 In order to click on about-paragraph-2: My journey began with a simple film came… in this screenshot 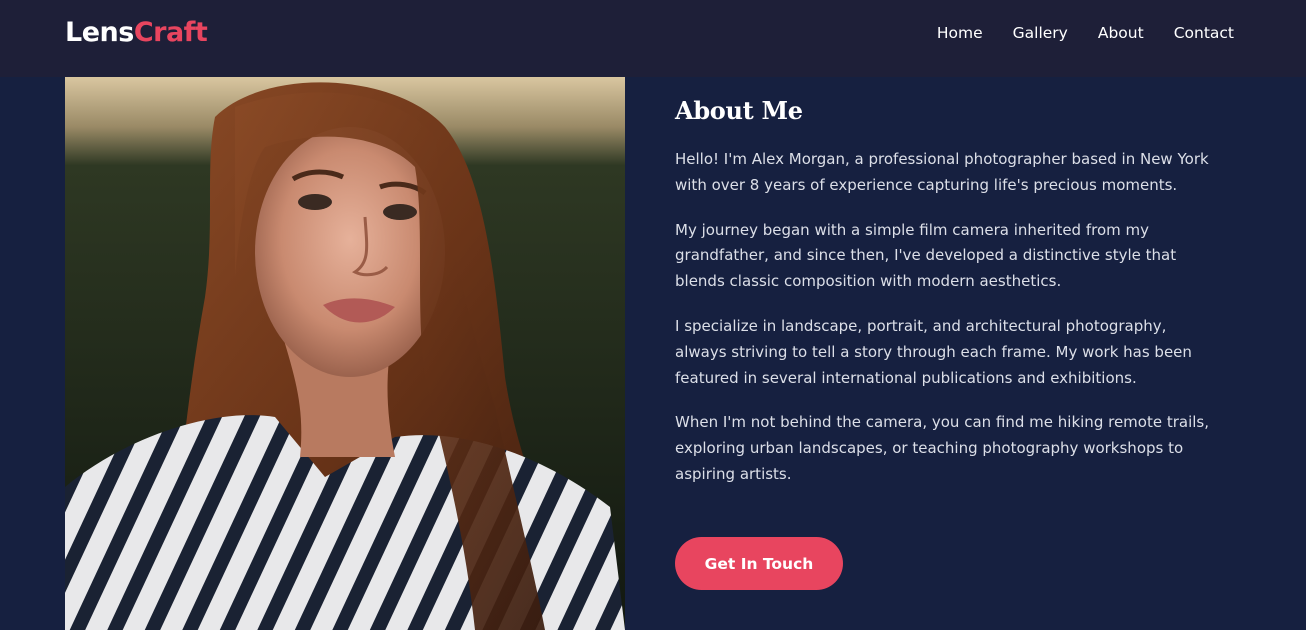, I will do `click(926, 255)`.